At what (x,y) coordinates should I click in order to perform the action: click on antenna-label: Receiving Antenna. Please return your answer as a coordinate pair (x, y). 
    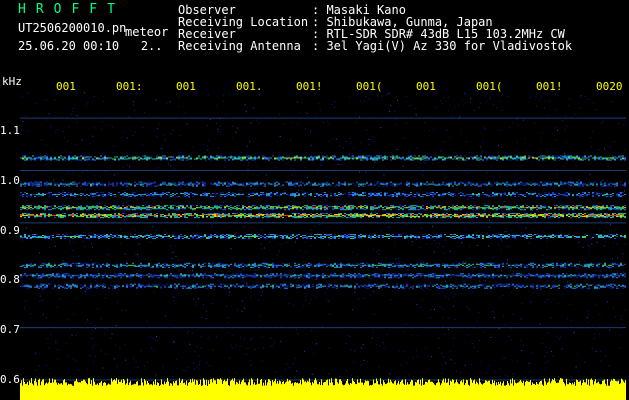
    Looking at the image, I should click on (239, 46).